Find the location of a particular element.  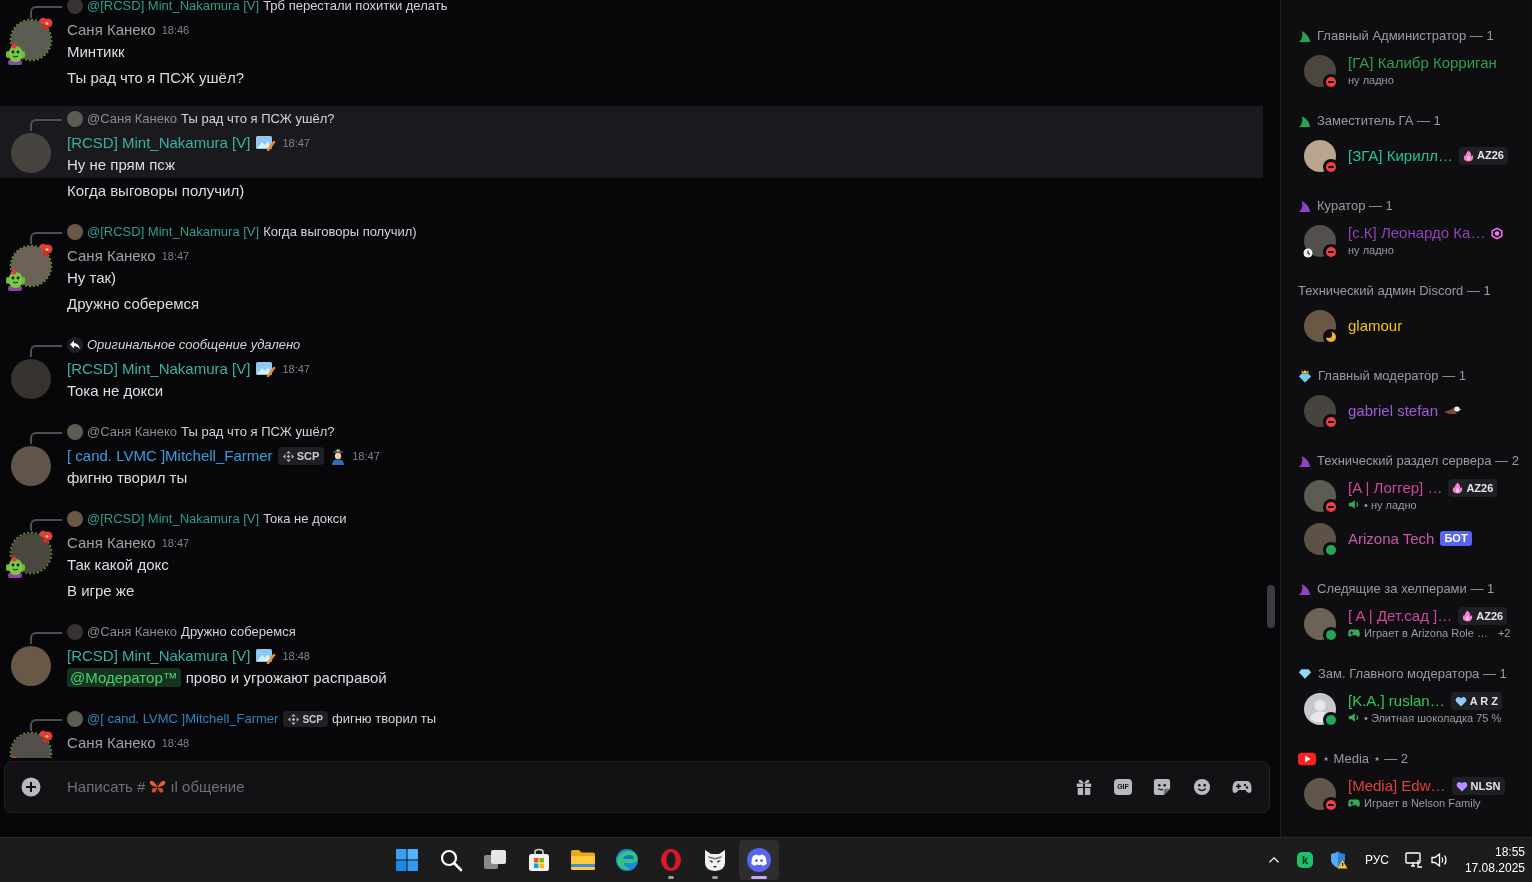

member-name: Arizona Tech is located at coordinates (1391, 538).